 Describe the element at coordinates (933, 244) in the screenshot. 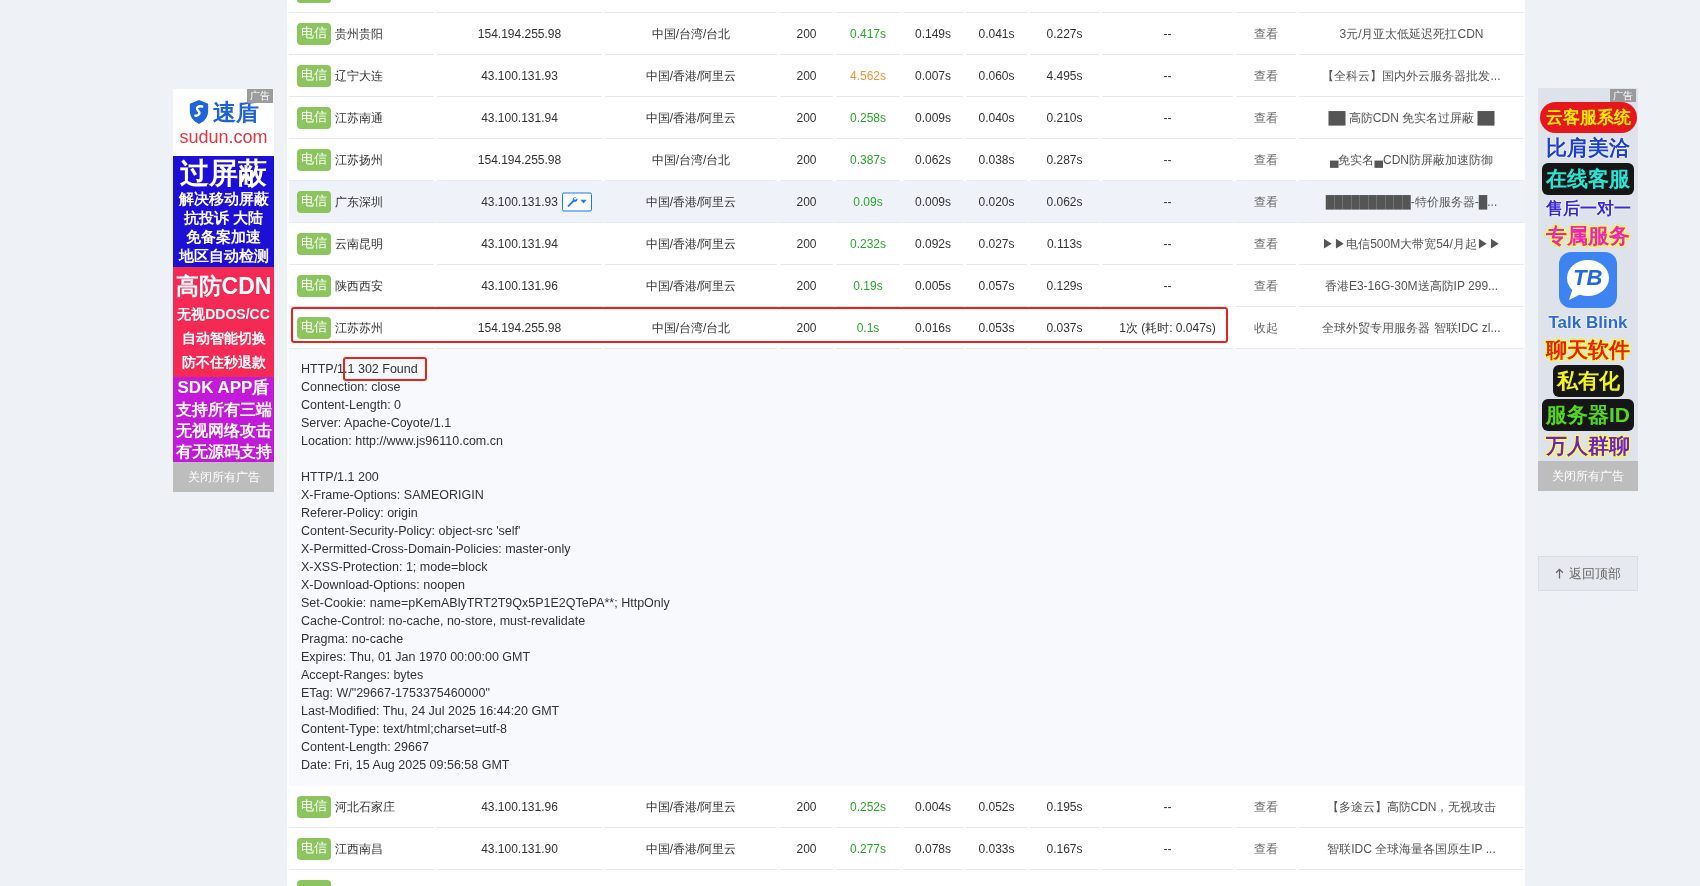

I see `time-value: 0.092s` at that location.